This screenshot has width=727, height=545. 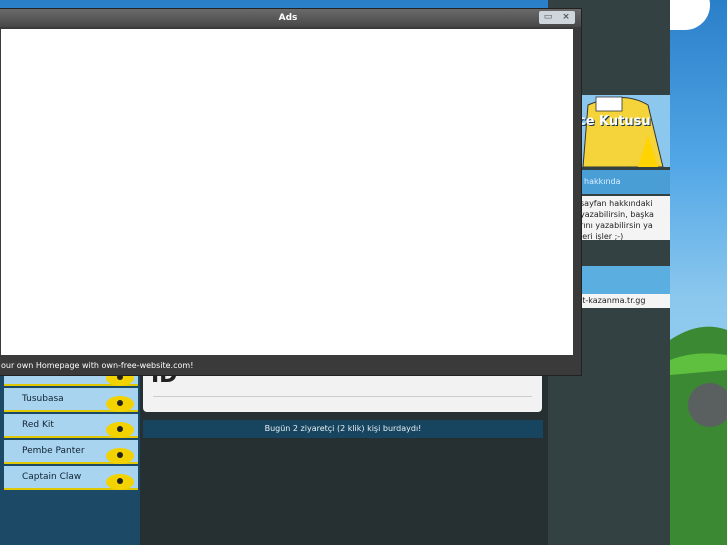 I want to click on menu-item-label: Tusubasa, so click(x=43, y=399).